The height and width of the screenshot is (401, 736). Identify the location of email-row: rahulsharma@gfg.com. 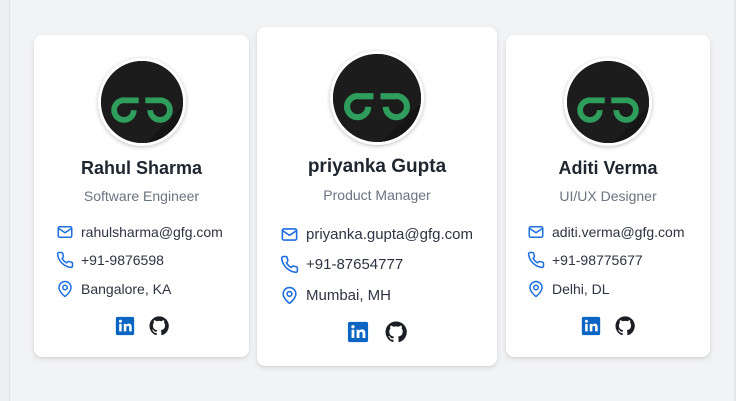
(139, 232).